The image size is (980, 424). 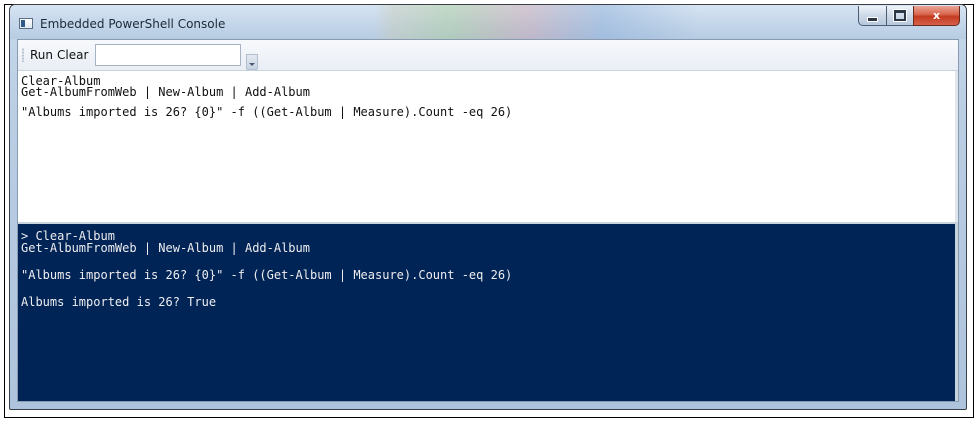 What do you see at coordinates (72, 55) in the screenshot?
I see `clear-button: Clear` at bounding box center [72, 55].